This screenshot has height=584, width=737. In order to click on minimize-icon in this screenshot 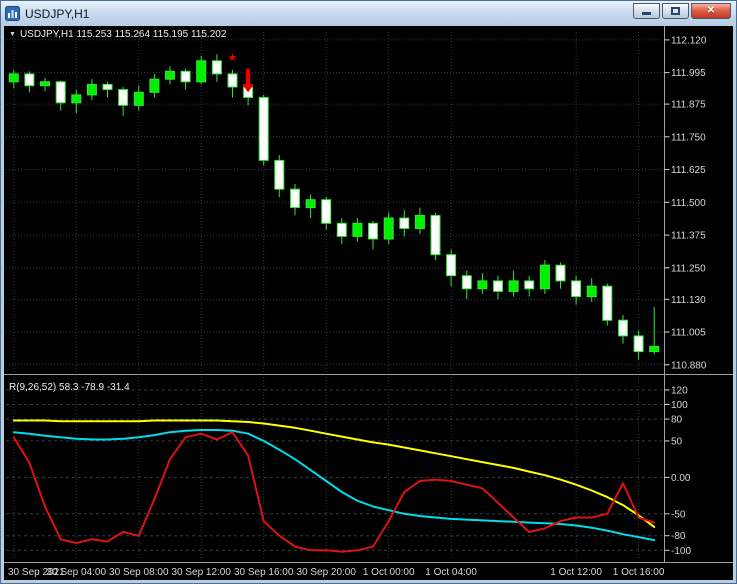, I will do `click(646, 13)`.